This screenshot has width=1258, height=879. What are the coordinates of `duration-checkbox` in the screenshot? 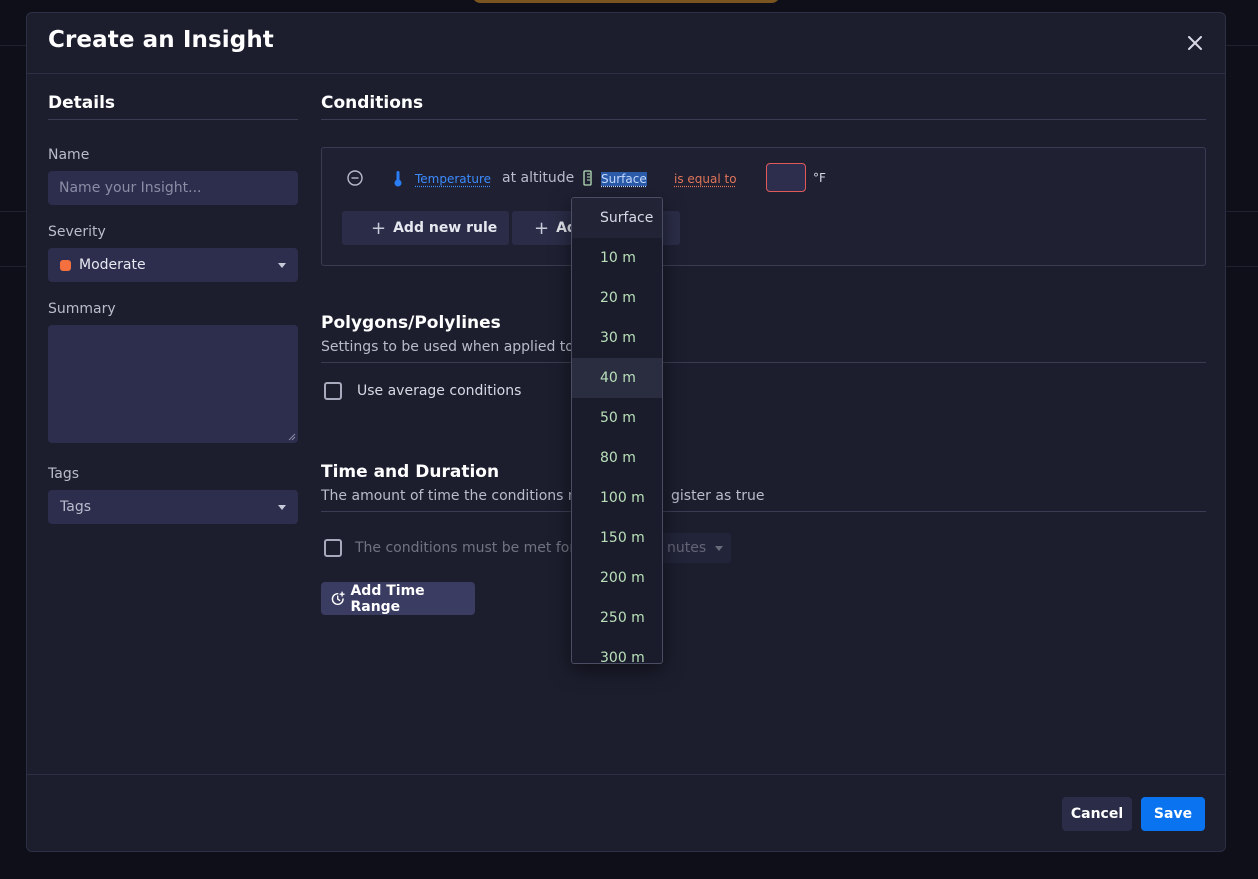 It's located at (333, 548).